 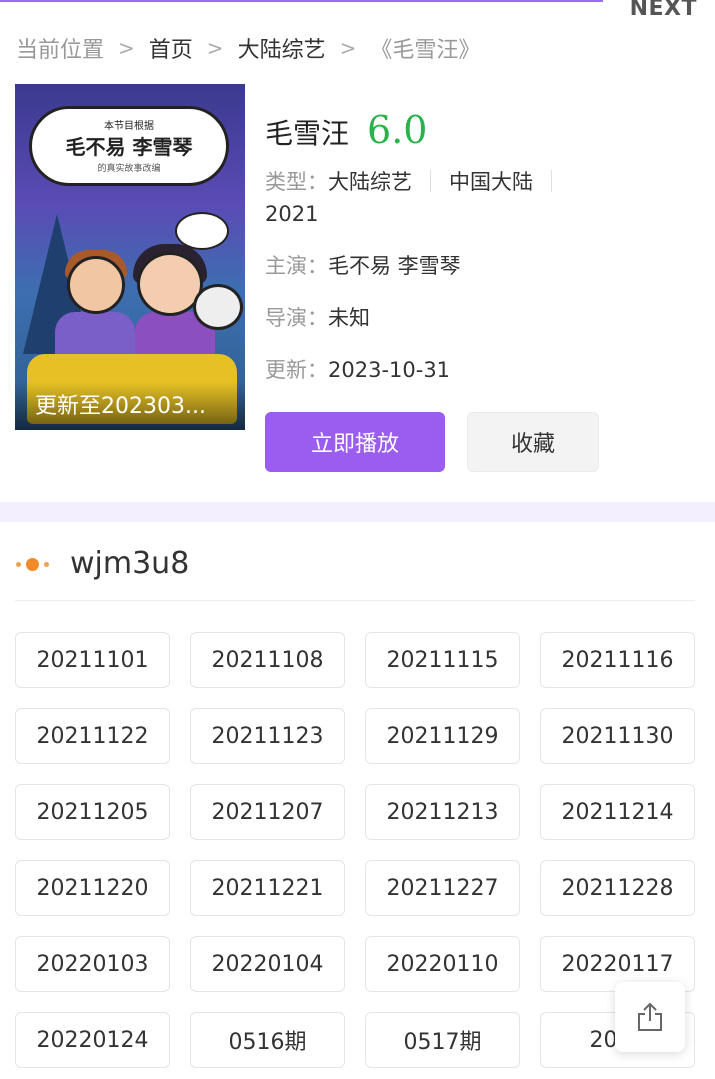 What do you see at coordinates (394, 266) in the screenshot?
I see `stars-value: 毛不易 李雪琴` at bounding box center [394, 266].